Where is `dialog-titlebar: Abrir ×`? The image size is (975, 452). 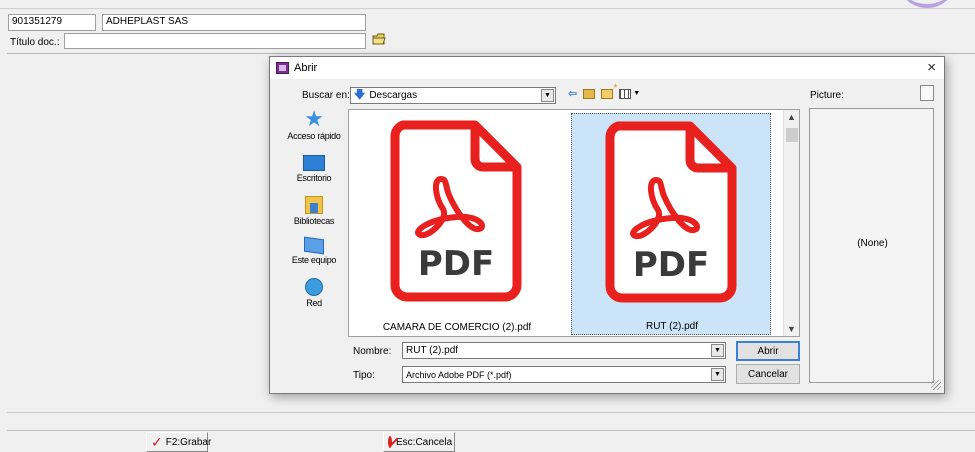
dialog-titlebar: Abrir × is located at coordinates (607, 68).